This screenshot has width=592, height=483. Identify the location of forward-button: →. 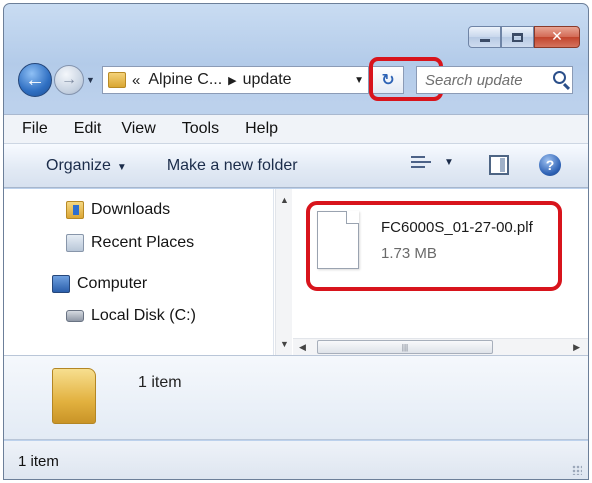
(69, 80).